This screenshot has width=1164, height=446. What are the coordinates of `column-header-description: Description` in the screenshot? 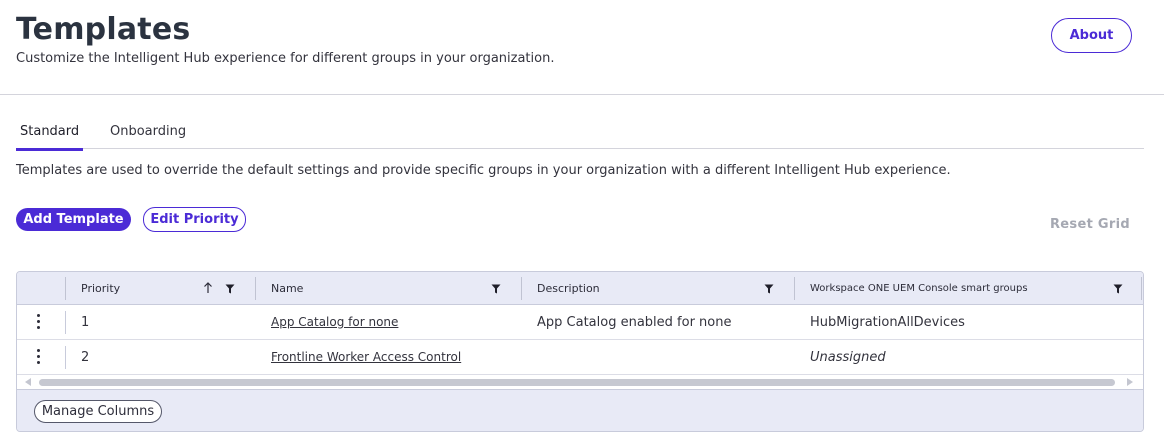 It's located at (568, 288).